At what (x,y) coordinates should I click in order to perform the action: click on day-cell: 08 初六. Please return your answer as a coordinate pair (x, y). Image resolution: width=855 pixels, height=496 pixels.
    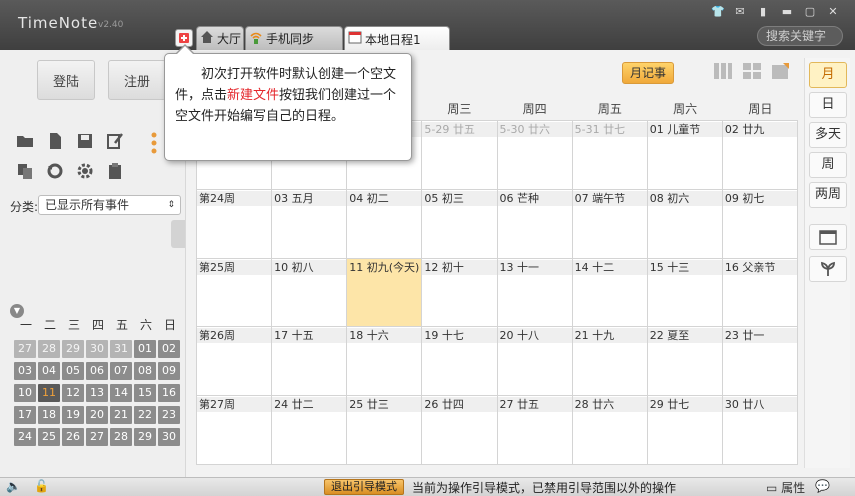
    Looking at the image, I should click on (684, 223).